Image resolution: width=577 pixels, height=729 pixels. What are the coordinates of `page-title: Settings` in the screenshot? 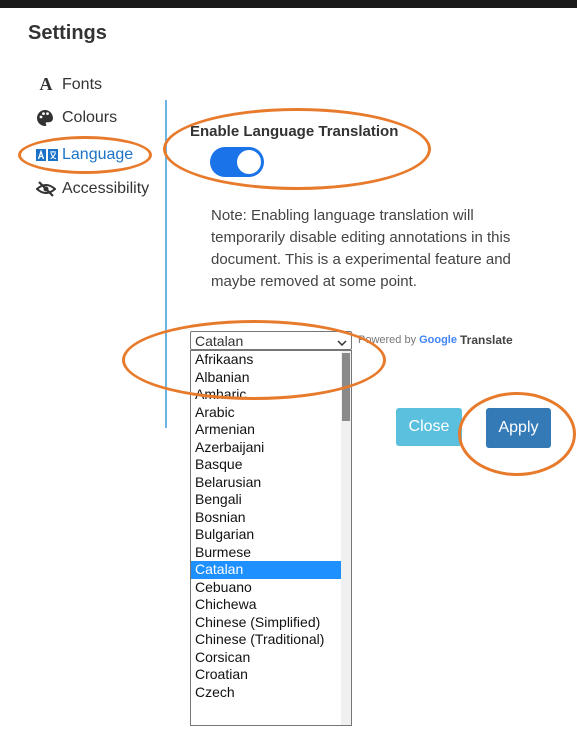 It's located at (67, 33).